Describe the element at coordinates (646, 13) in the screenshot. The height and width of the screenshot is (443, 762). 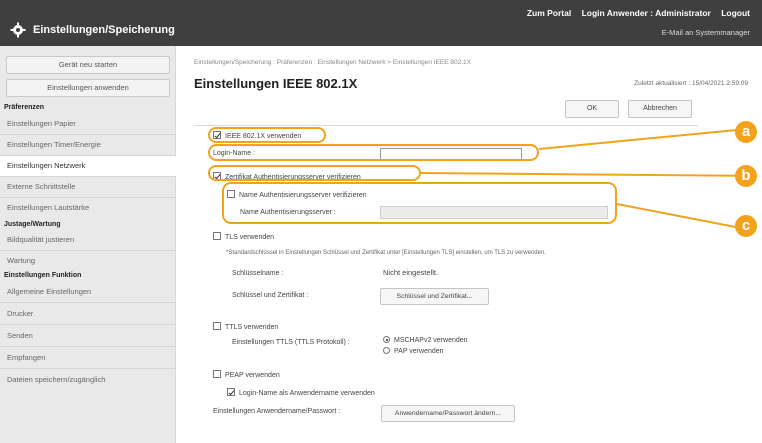
I see `login-user-label: Login Anwender : Administrator` at that location.